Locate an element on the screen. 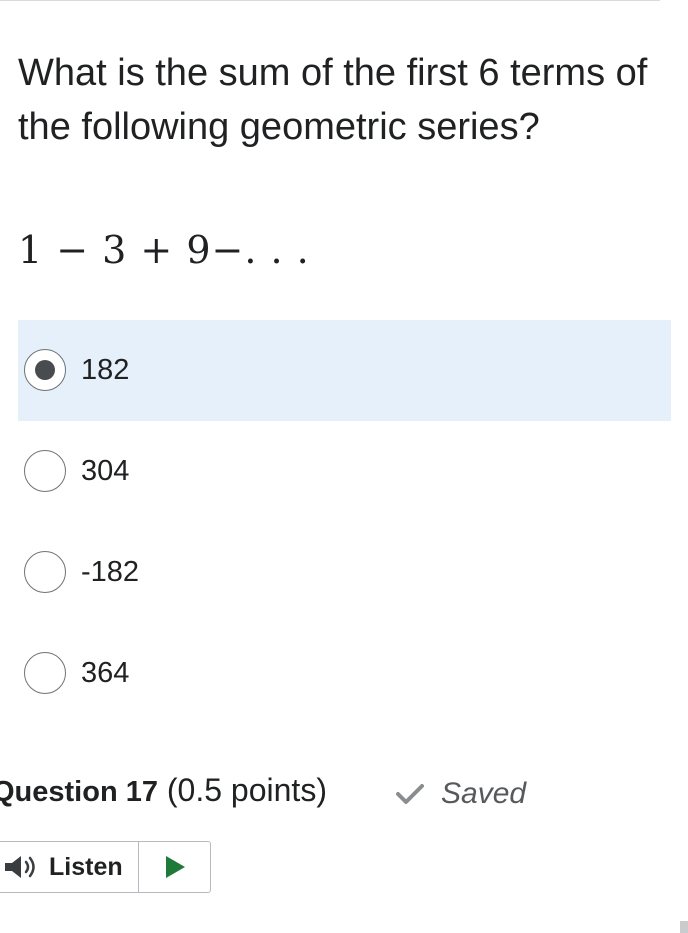  question-number: Question 17 is located at coordinates (79, 792).